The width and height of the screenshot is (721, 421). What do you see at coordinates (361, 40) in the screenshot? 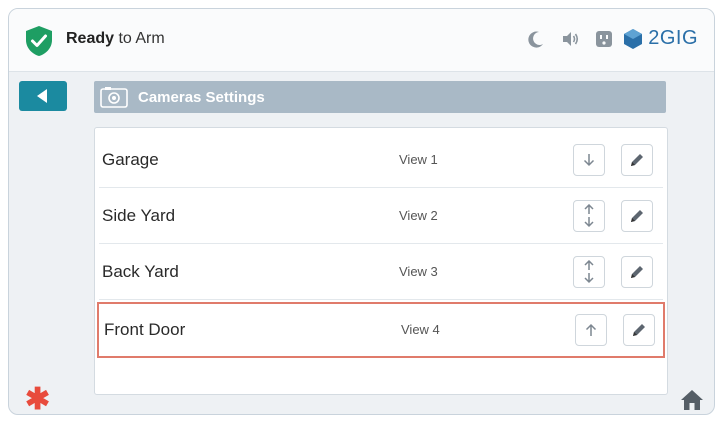
I see `status-bar: Ready to Arm 2GIG` at bounding box center [361, 40].